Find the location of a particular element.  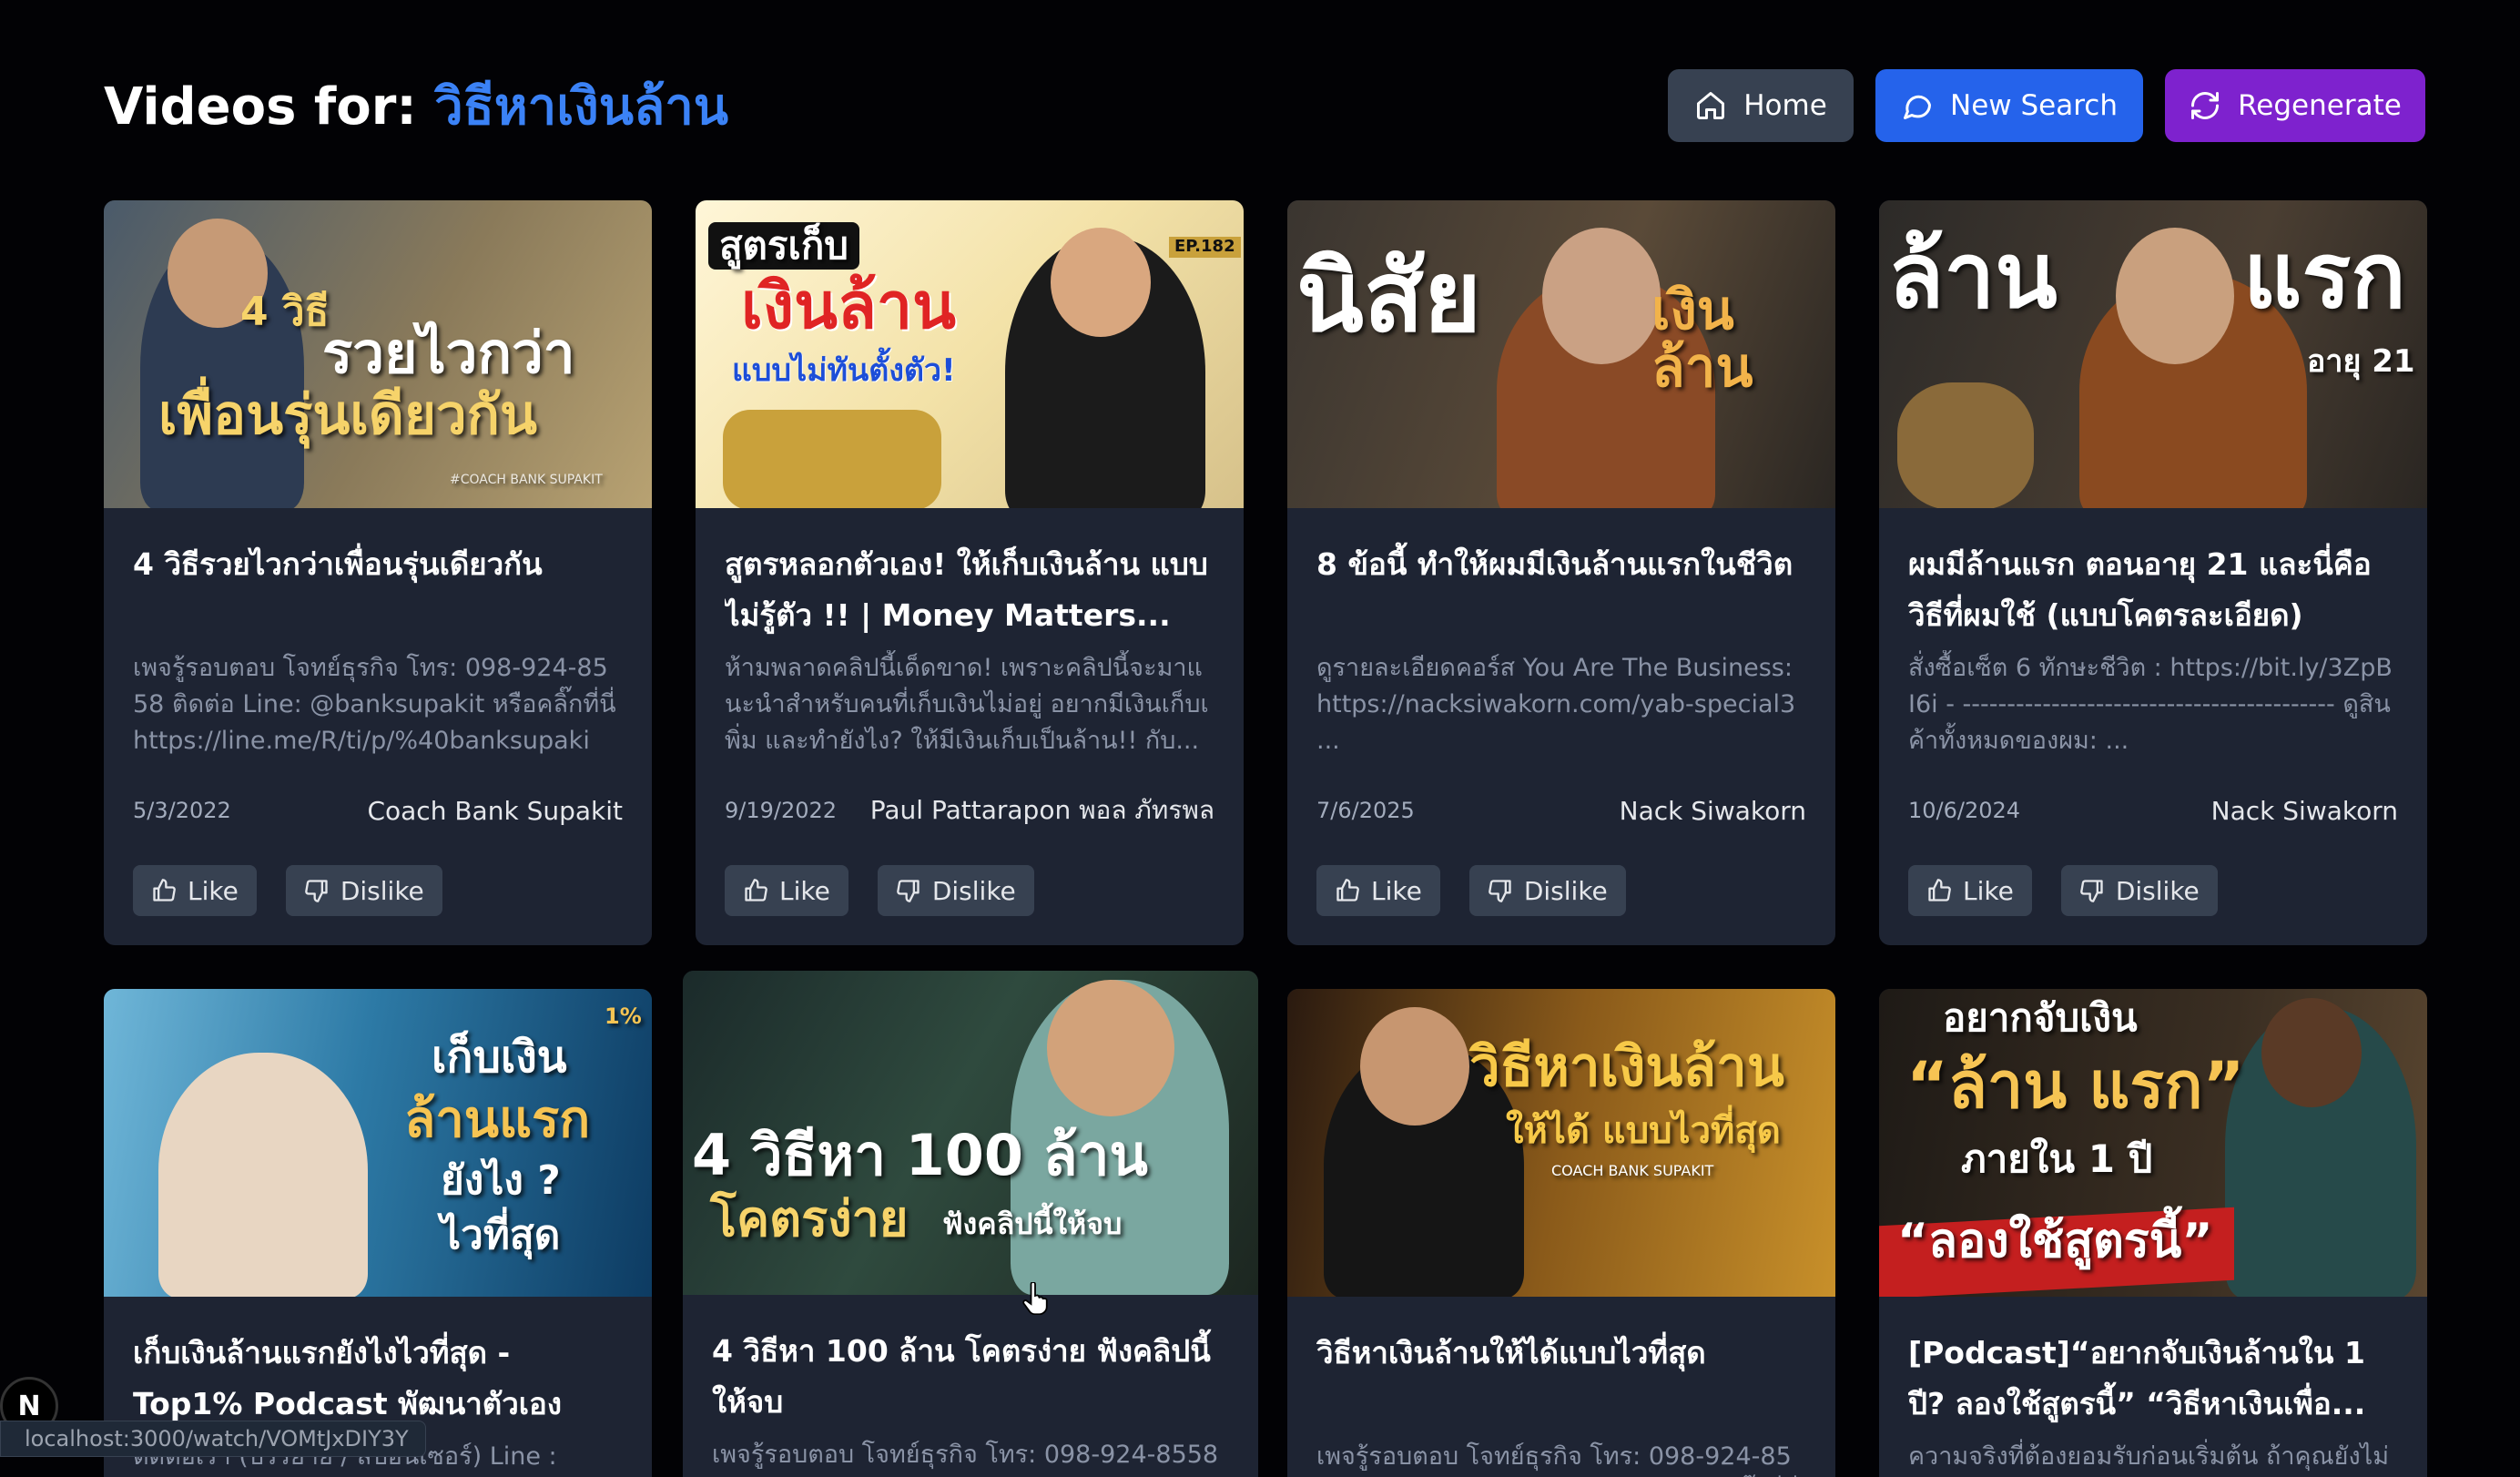

video-date: 7/6/2025 is located at coordinates (1365, 810).